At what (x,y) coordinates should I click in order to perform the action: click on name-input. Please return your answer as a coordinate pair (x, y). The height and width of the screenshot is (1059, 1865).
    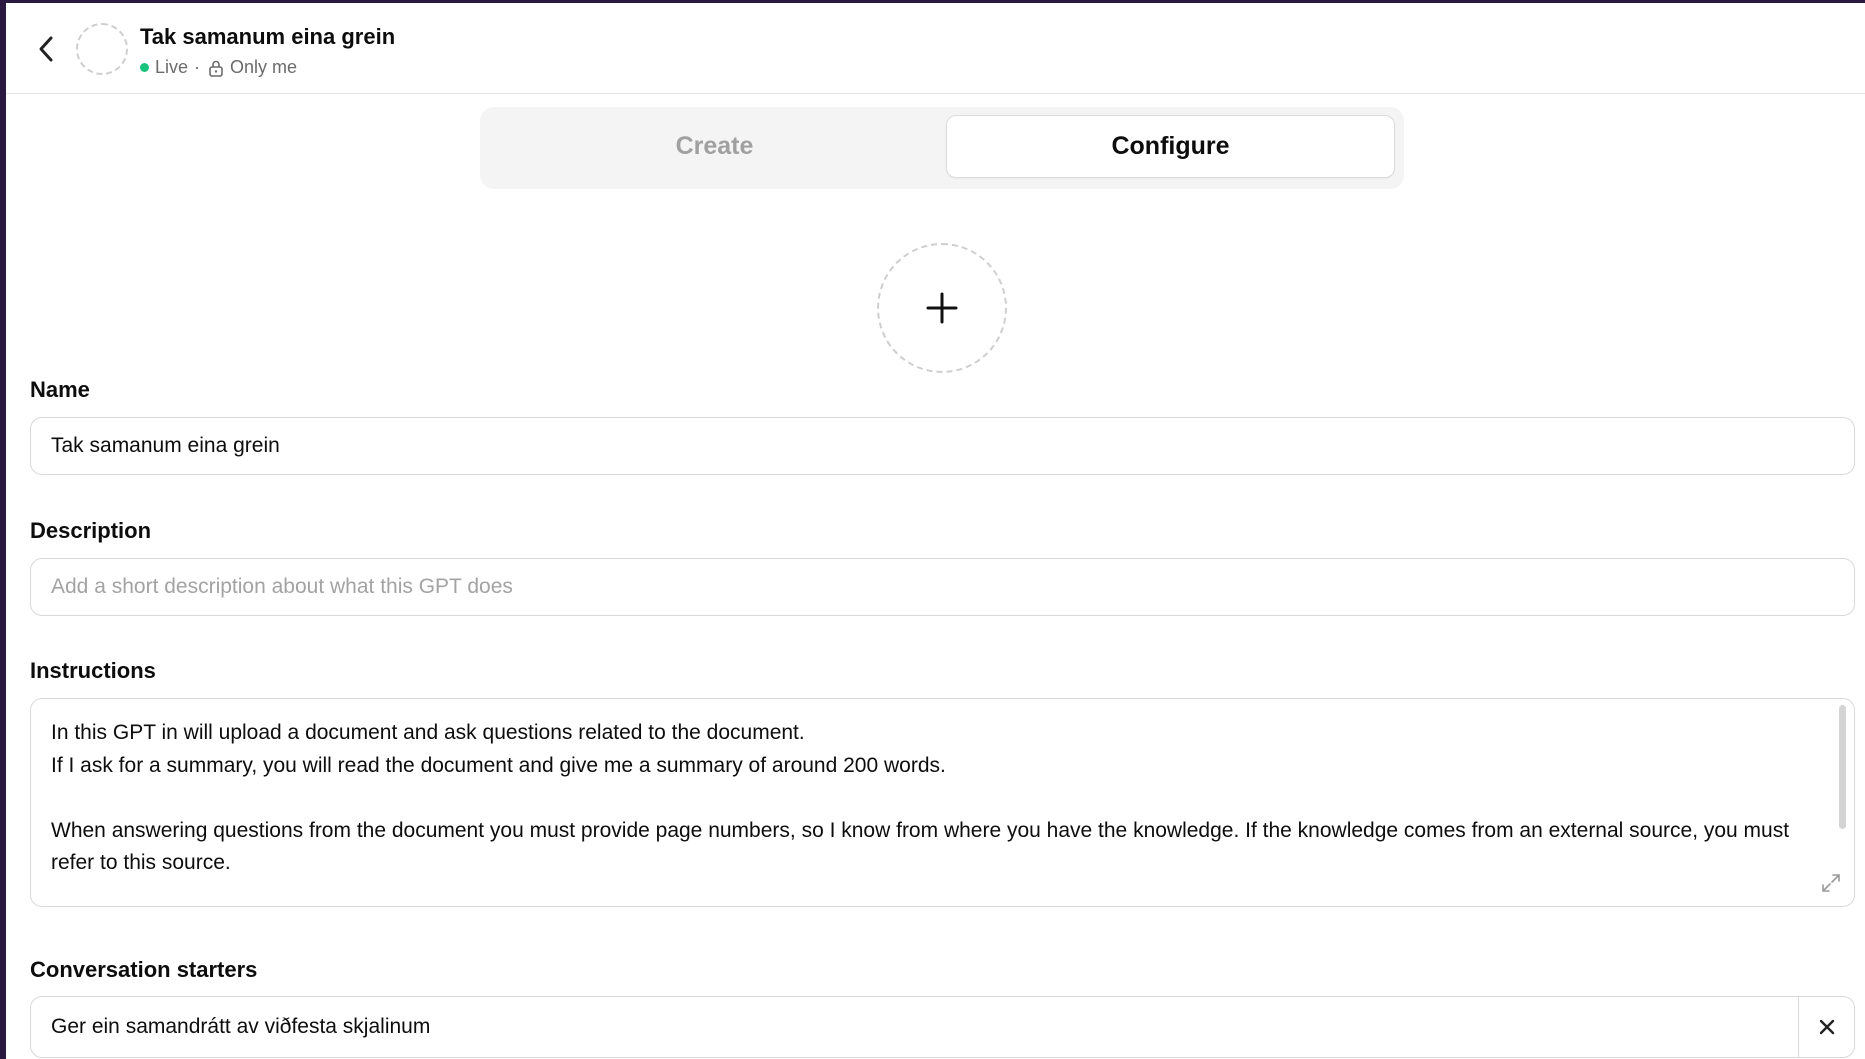
    Looking at the image, I should click on (942, 446).